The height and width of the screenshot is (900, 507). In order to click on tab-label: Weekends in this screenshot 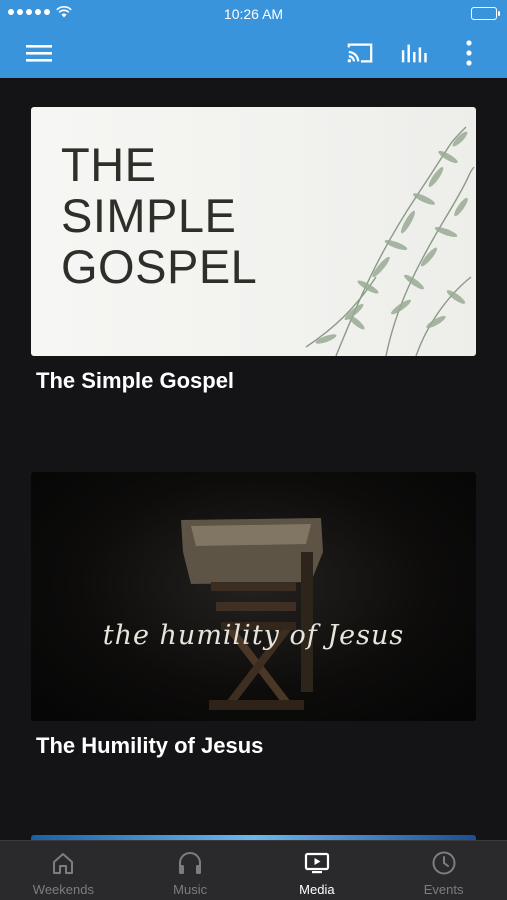, I will do `click(63, 889)`.